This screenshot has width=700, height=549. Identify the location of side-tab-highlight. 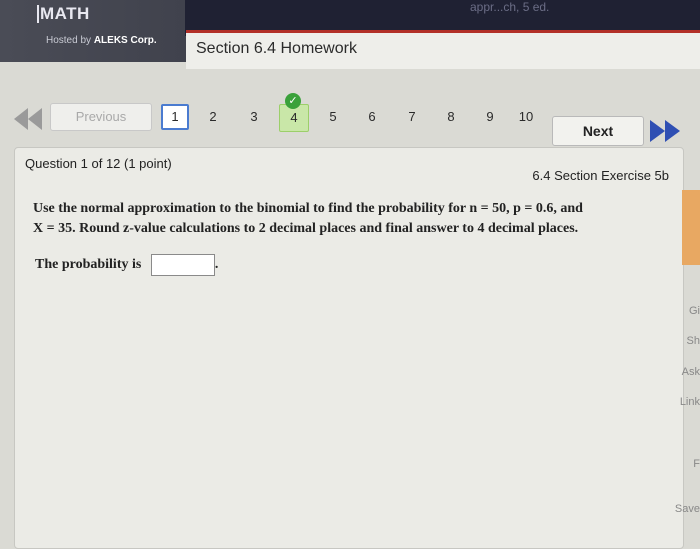
(691, 227).